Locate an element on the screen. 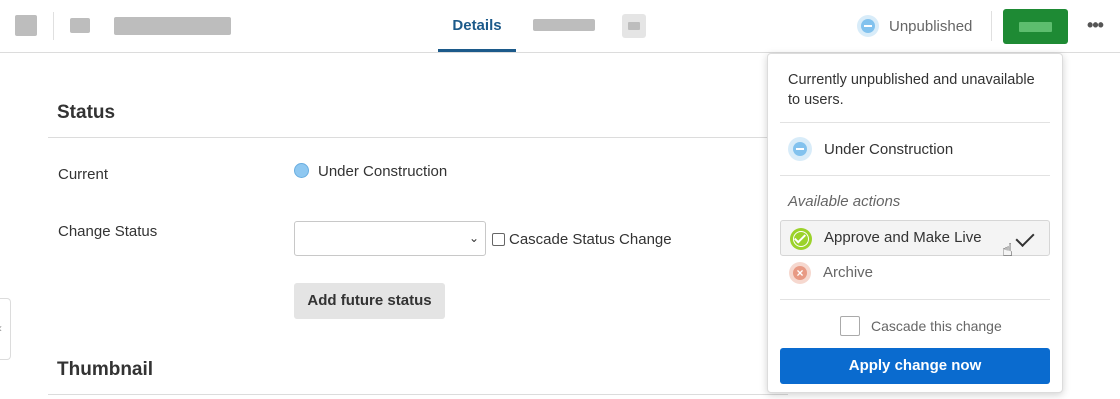  under-construction-status-icon is located at coordinates (800, 149).